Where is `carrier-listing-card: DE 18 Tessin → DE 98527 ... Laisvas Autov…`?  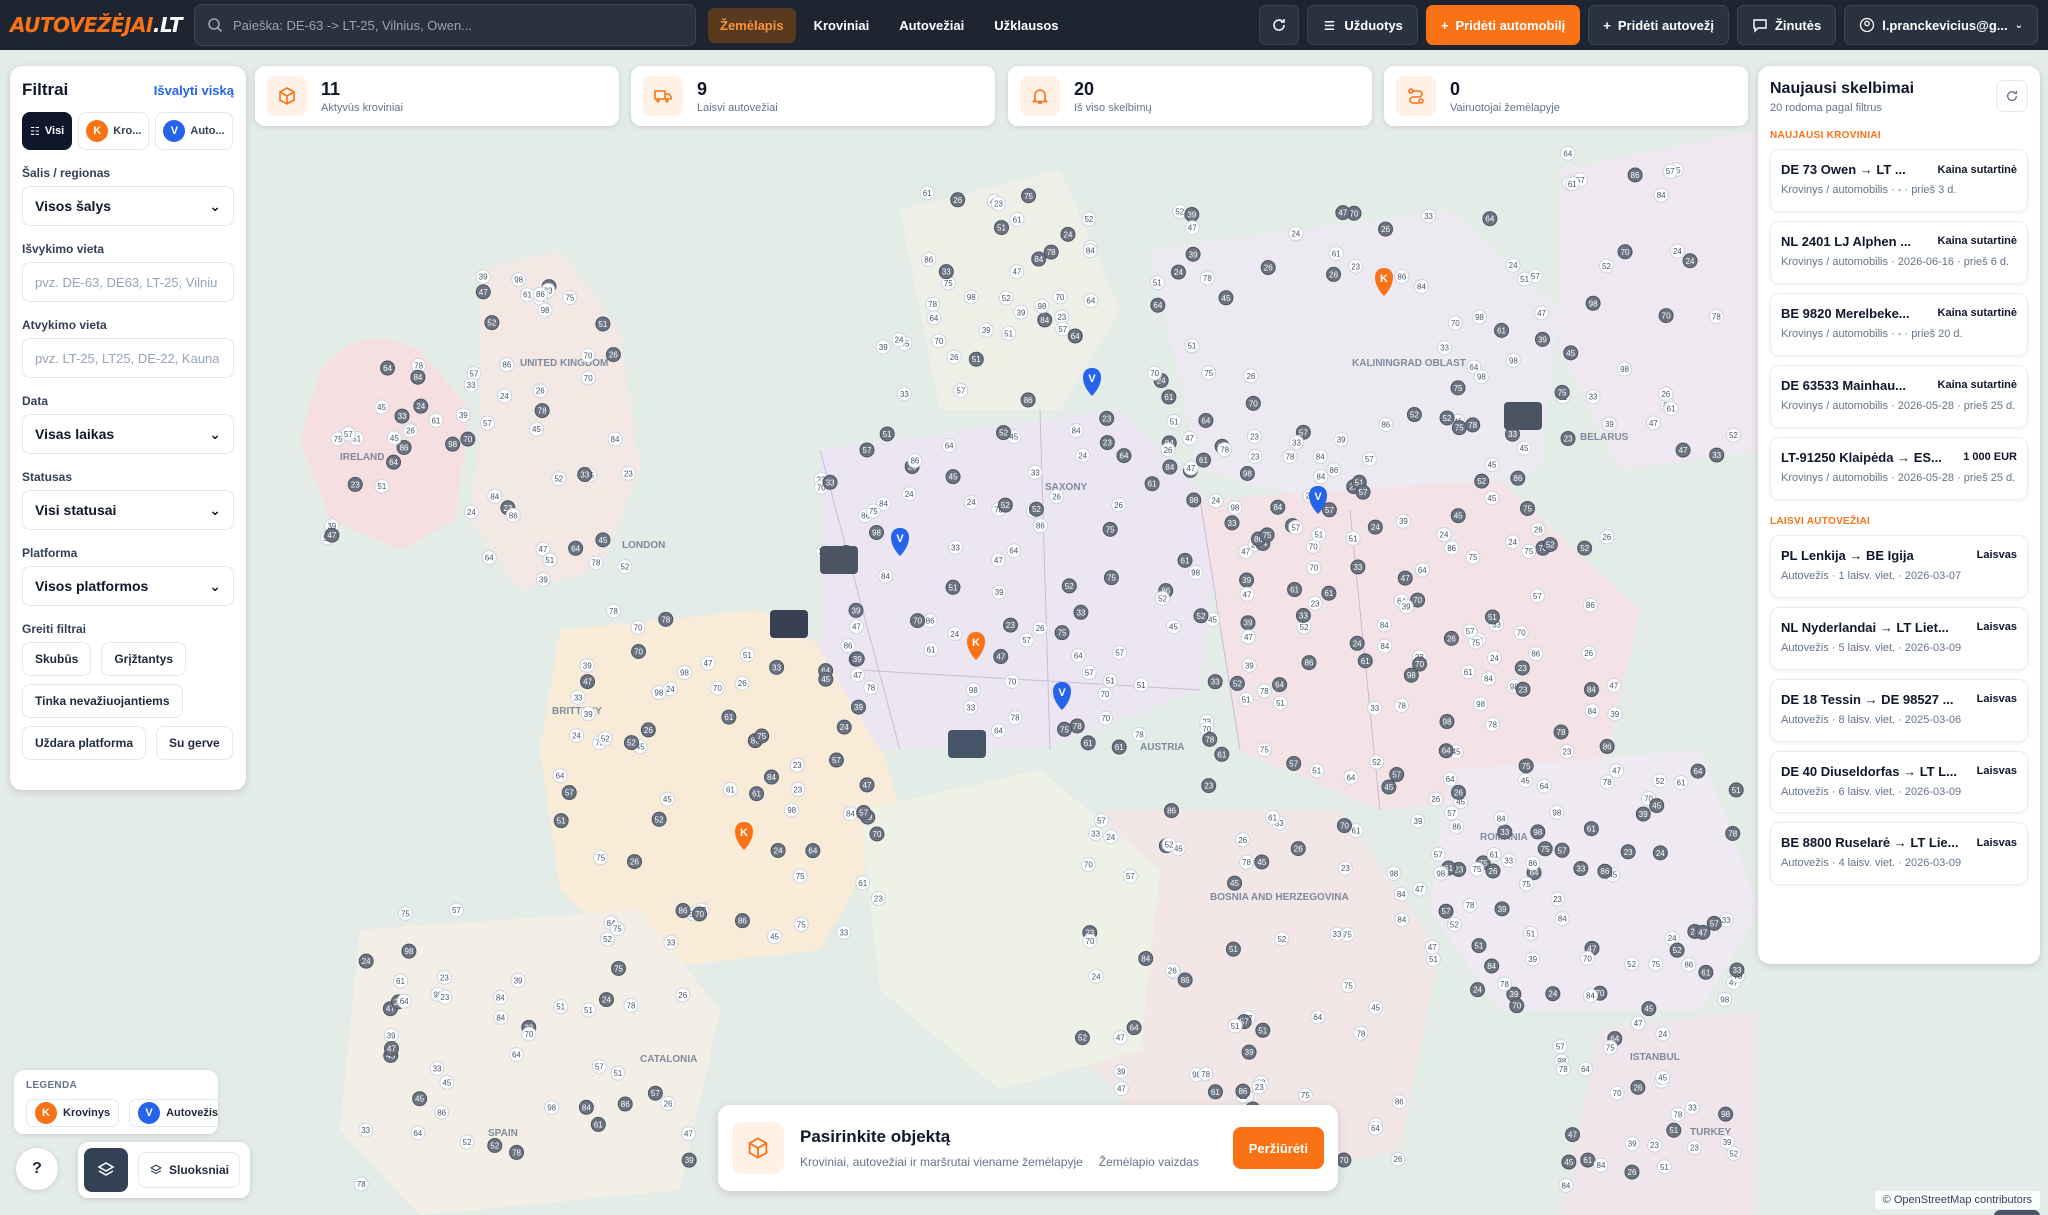
carrier-listing-card: DE 18 Tessin → DE 98527 ... Laisvas Autov… is located at coordinates (1899, 710).